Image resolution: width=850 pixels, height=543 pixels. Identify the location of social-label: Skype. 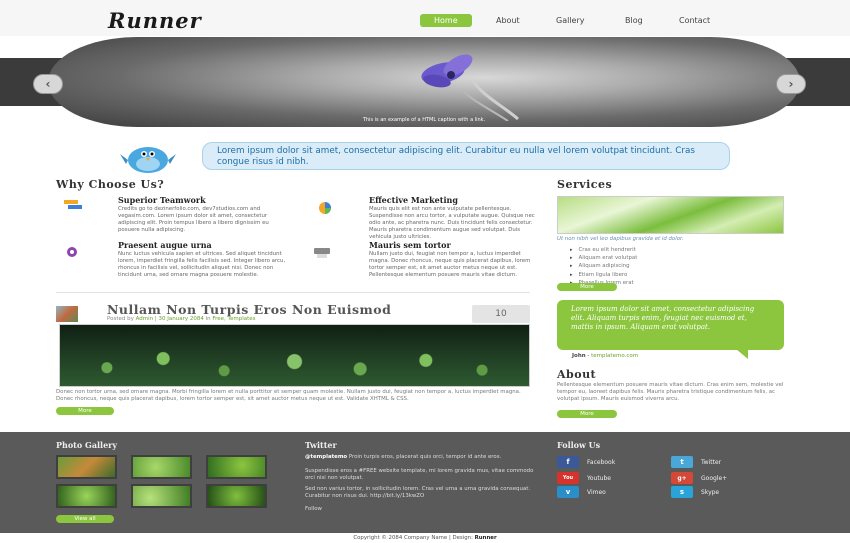
(710, 492).